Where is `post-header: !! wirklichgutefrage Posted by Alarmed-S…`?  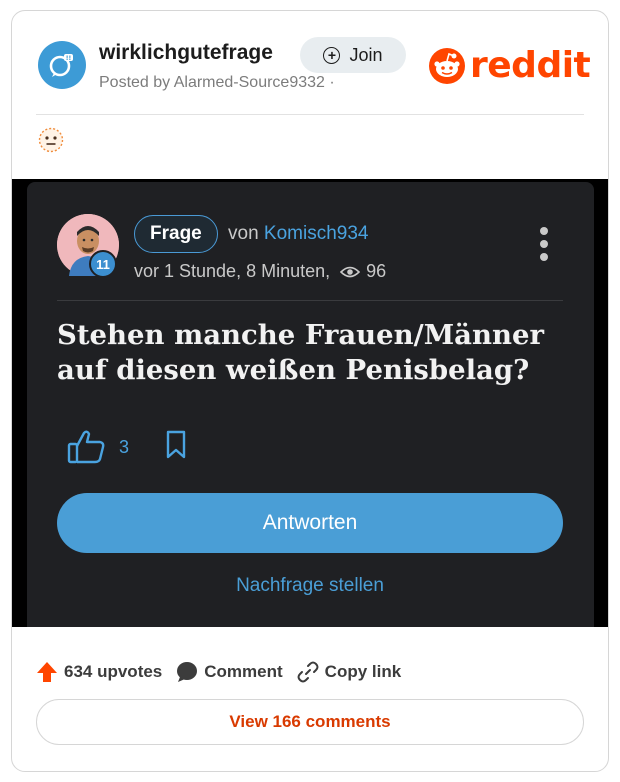
post-header: !! wirklichgutefrage Posted by Alarmed-S… is located at coordinates (310, 63).